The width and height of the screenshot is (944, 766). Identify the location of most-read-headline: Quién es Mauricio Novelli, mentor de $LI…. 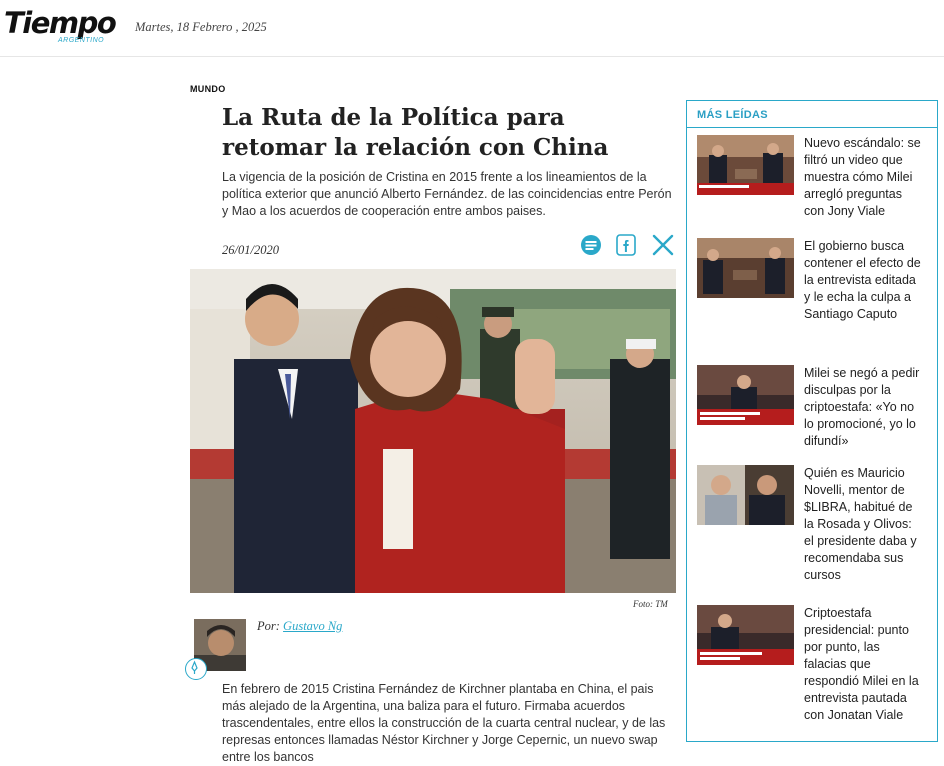
(863, 524).